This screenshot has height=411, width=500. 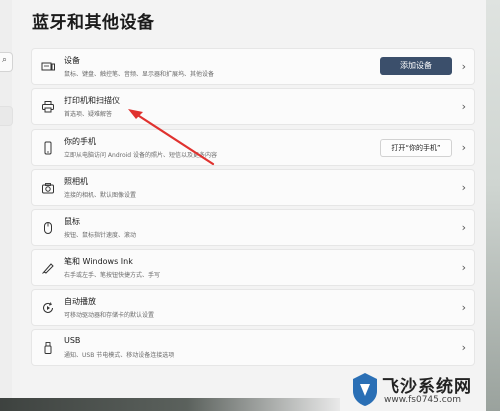 What do you see at coordinates (48, 148) in the screenshot?
I see `phone-icon` at bounding box center [48, 148].